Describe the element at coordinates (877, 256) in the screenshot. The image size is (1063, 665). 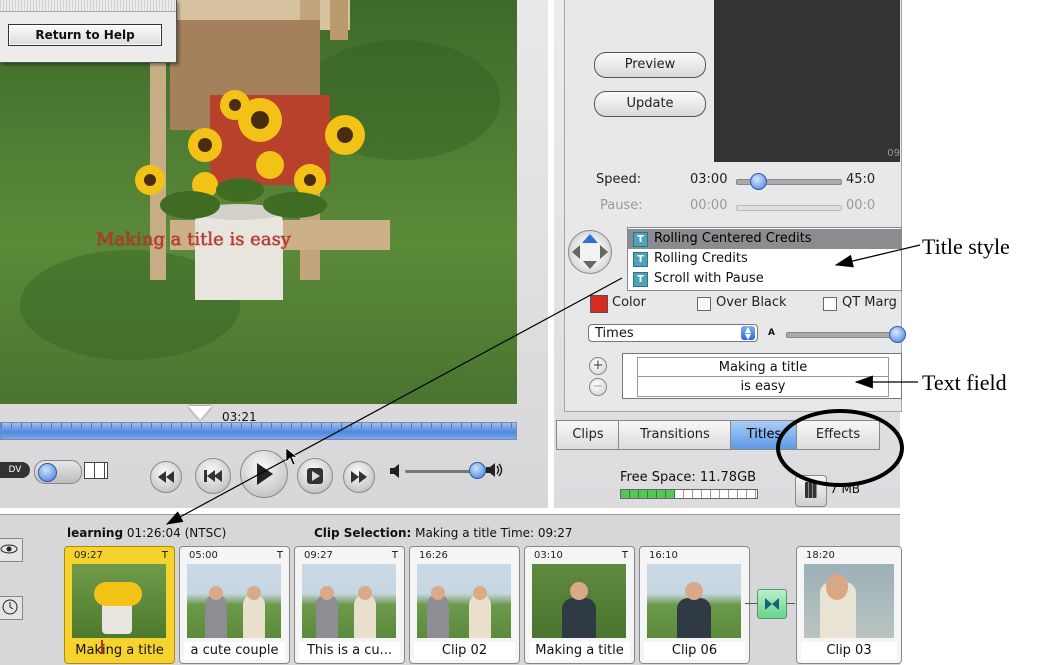
I see `title-style-arrow` at that location.